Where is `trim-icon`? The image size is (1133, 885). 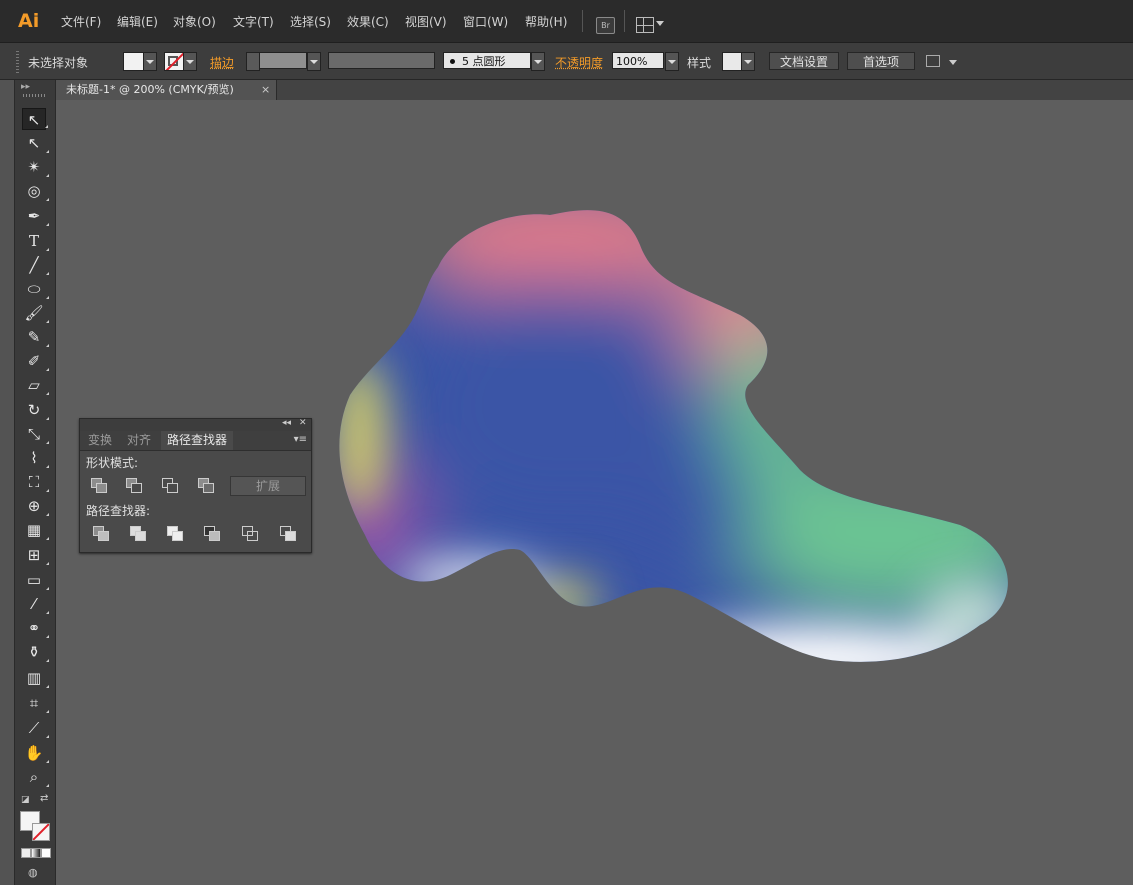 trim-icon is located at coordinates (138, 533).